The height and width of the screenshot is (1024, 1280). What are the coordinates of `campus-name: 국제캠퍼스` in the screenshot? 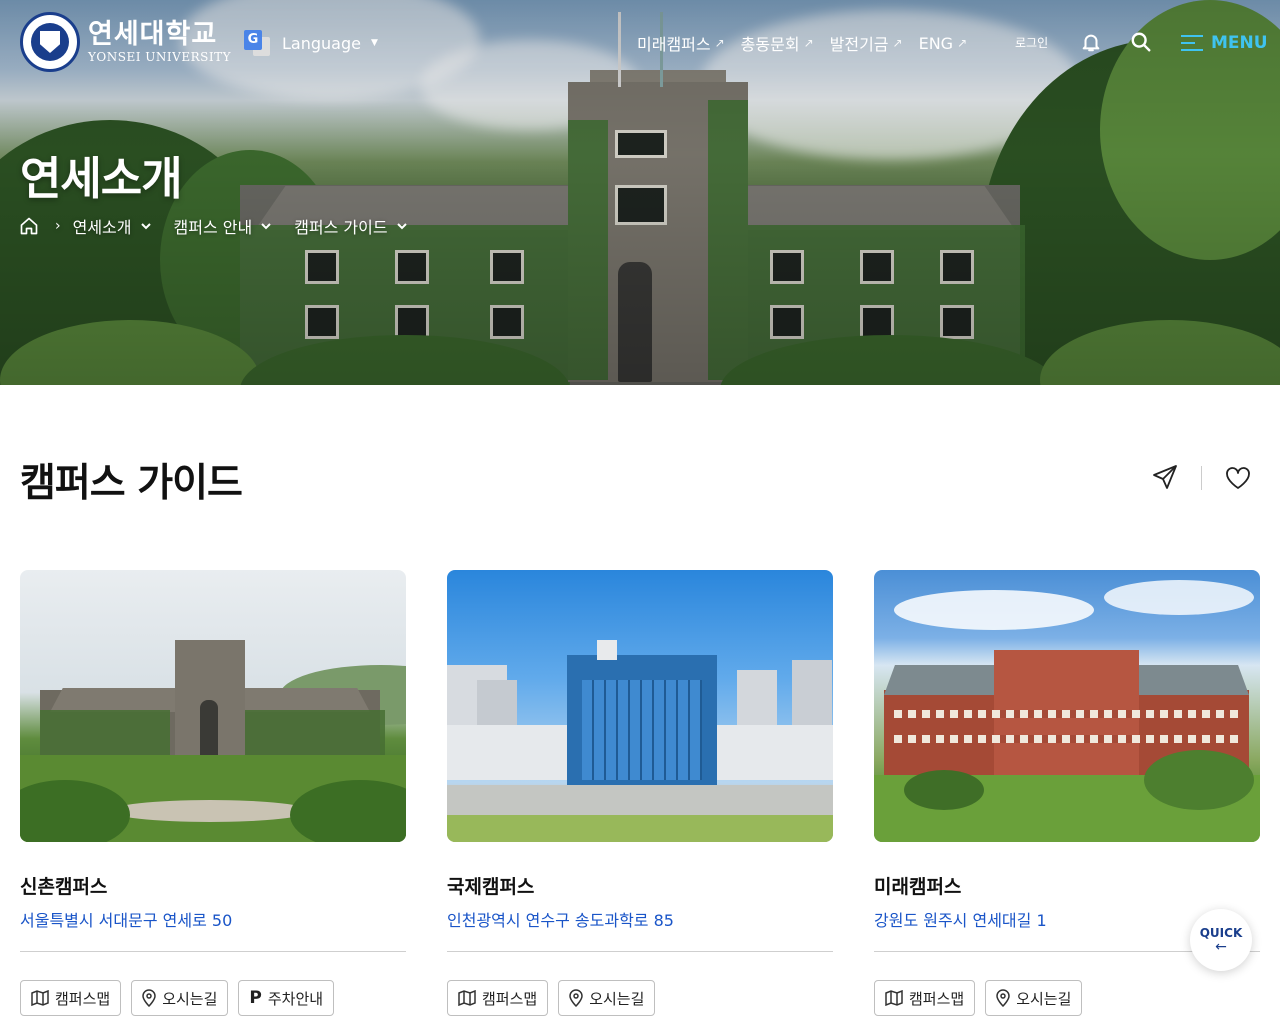 It's located at (491, 887).